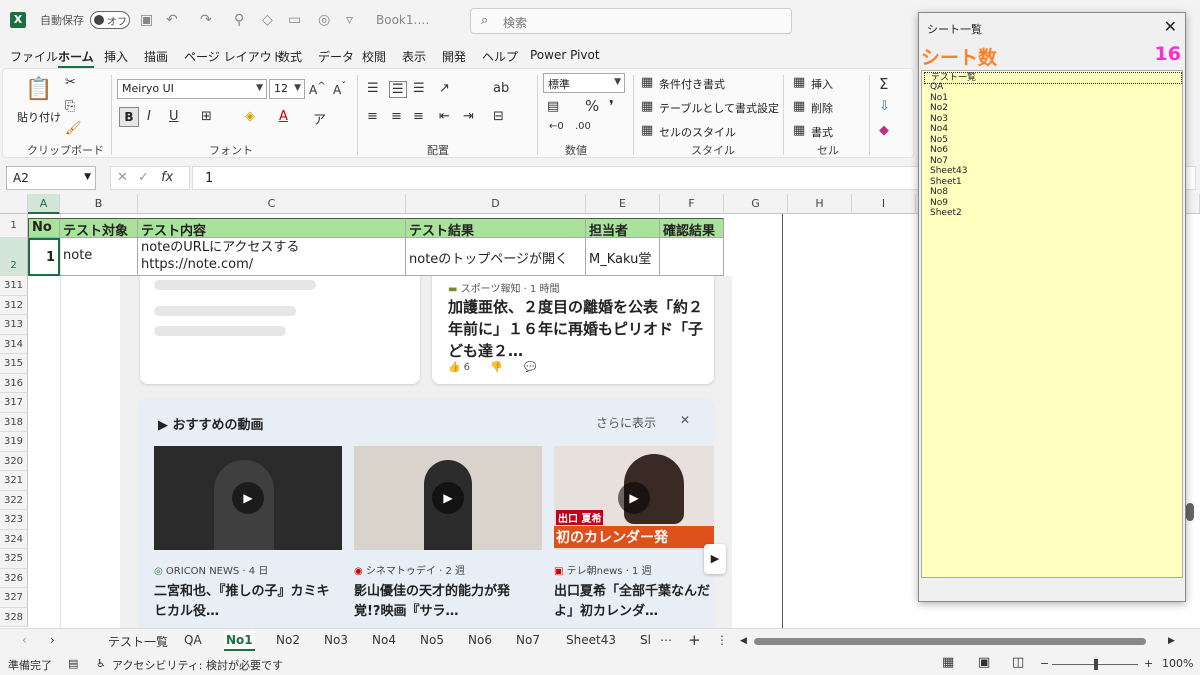  I want to click on font-size-select: 12 ▼, so click(287, 89).